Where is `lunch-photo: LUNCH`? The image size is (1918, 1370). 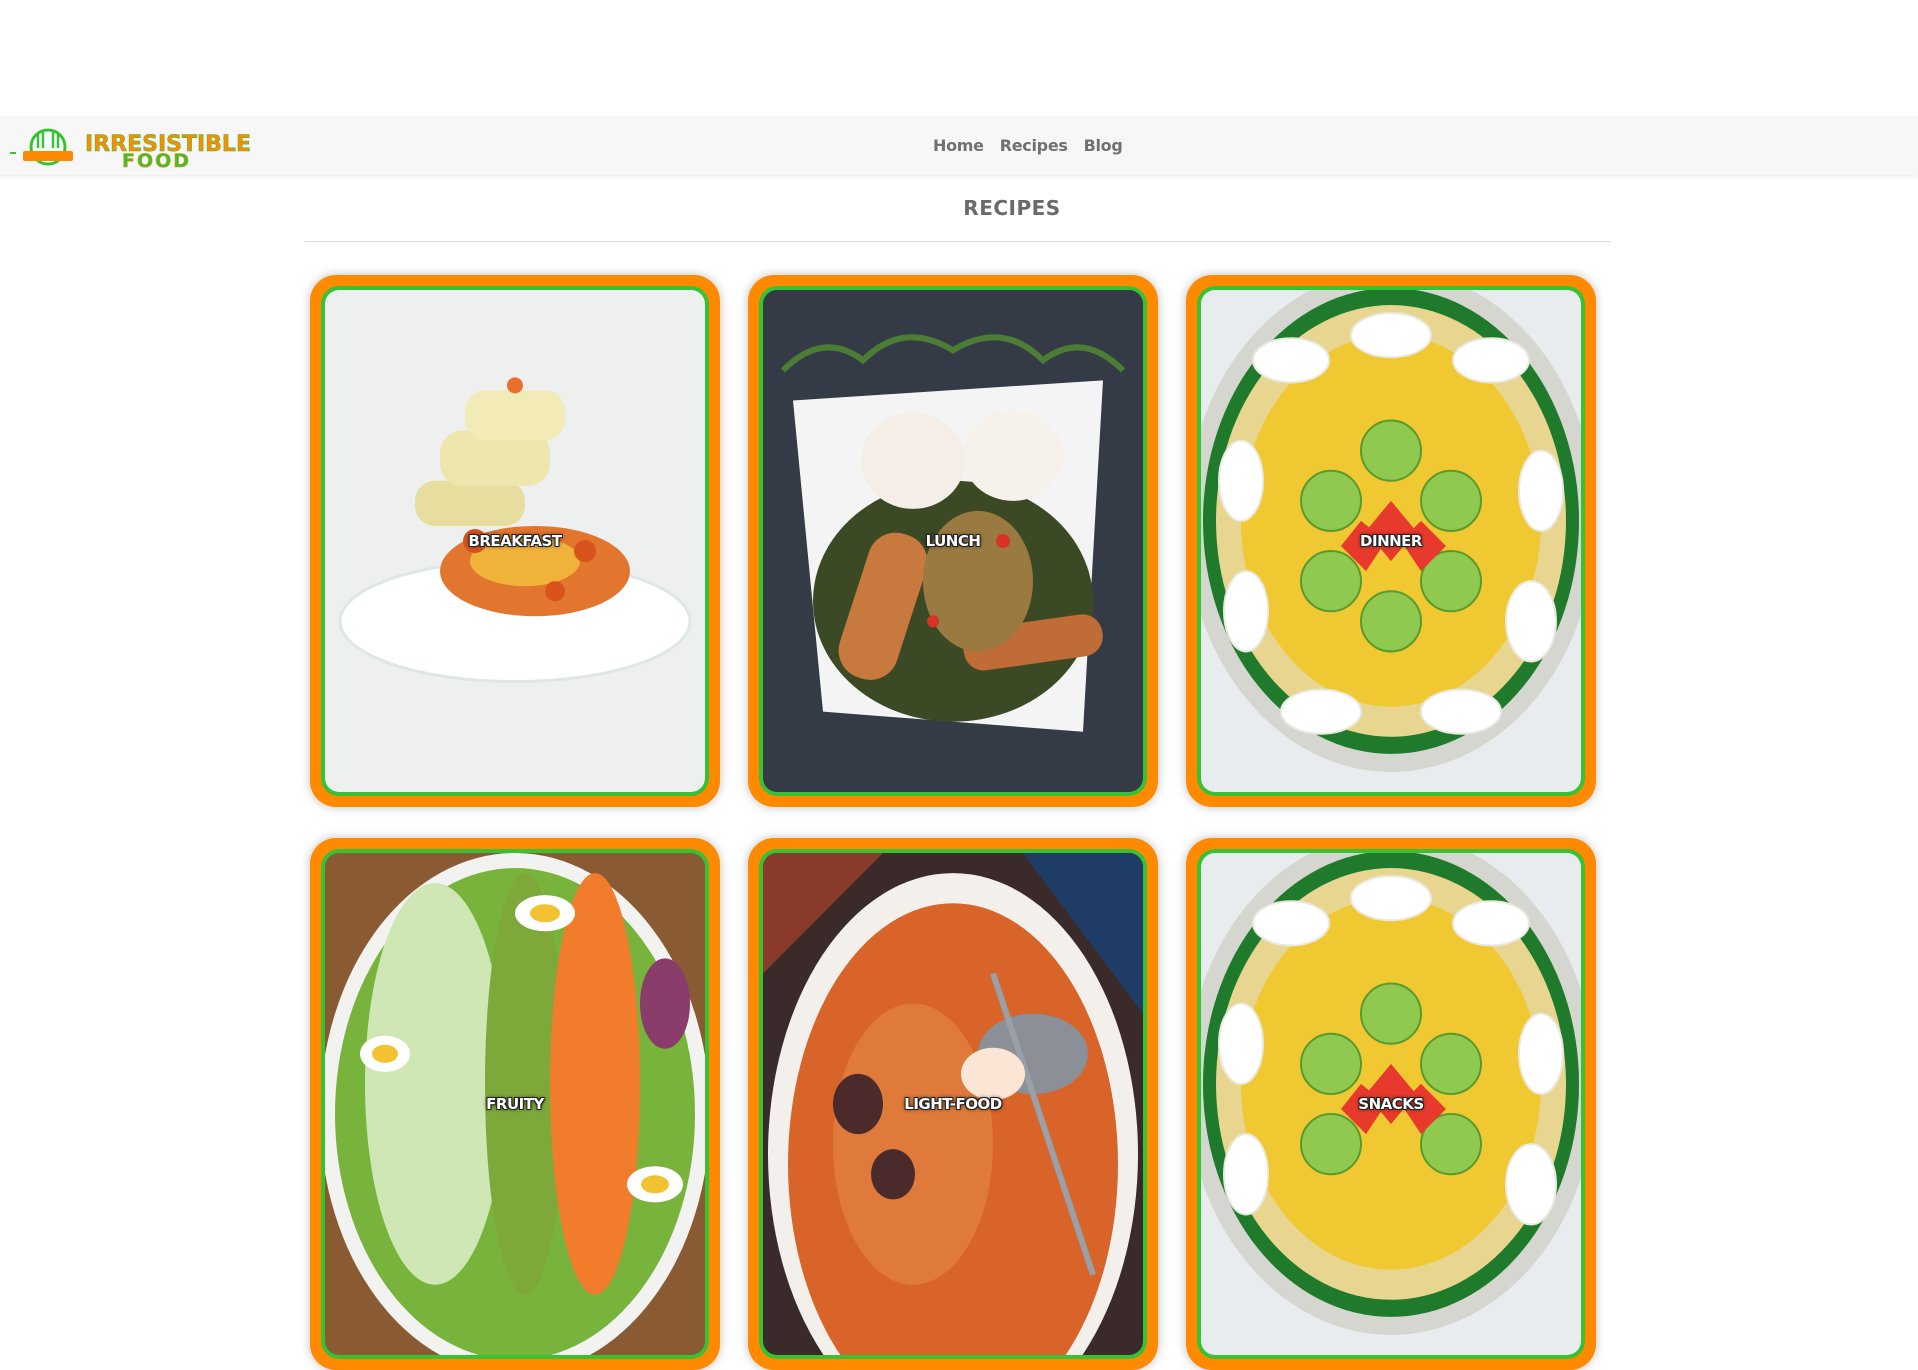 lunch-photo: LUNCH is located at coordinates (953, 541).